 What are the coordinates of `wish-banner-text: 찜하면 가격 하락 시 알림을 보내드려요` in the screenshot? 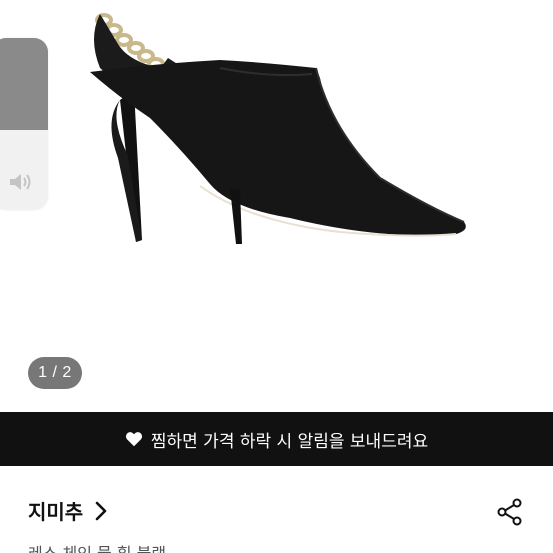 It's located at (289, 441).